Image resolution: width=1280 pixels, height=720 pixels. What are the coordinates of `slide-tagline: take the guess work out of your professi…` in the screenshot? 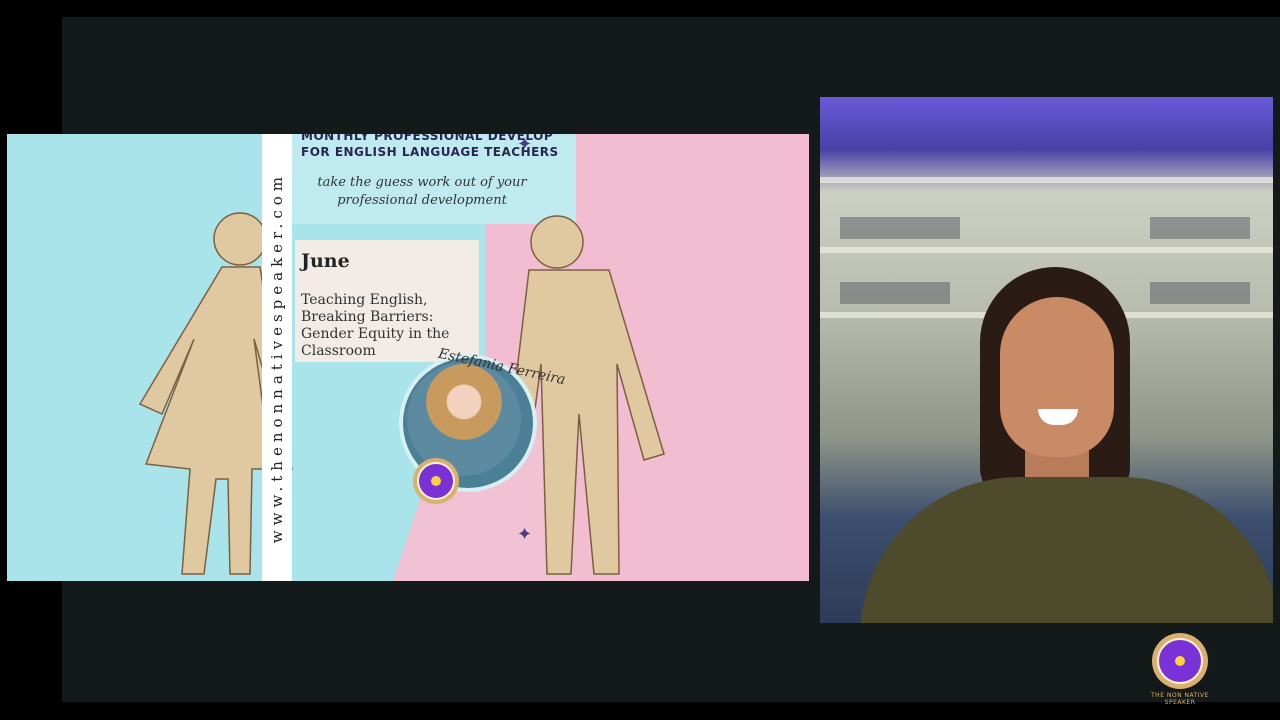 It's located at (422, 191).